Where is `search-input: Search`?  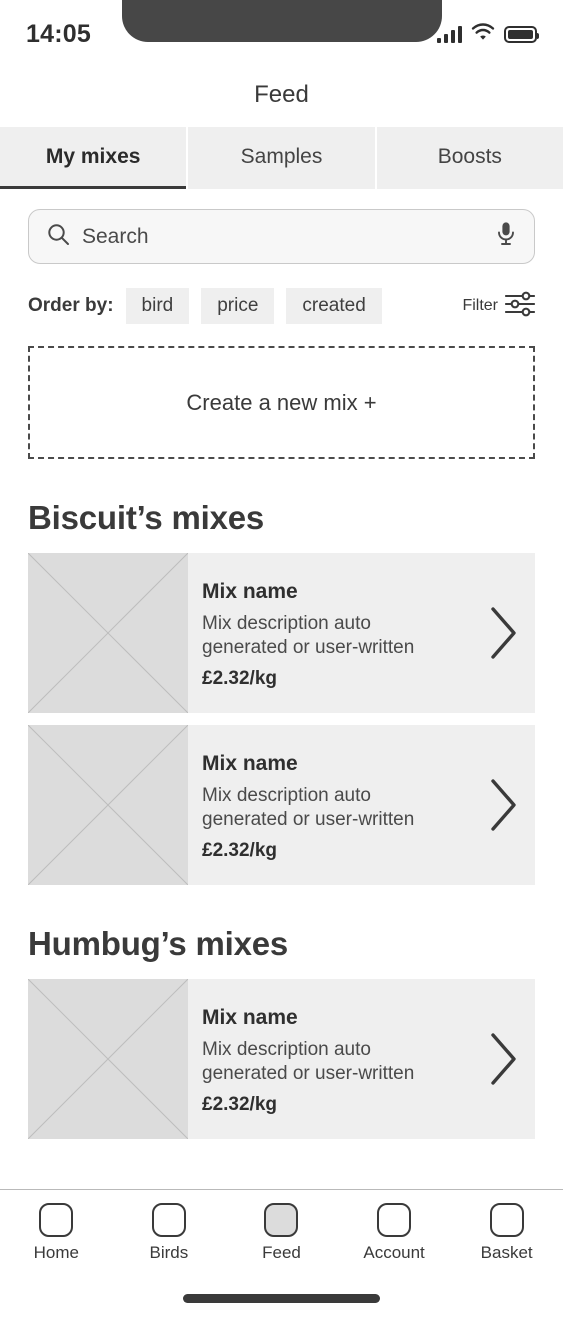 search-input: Search is located at coordinates (283, 237).